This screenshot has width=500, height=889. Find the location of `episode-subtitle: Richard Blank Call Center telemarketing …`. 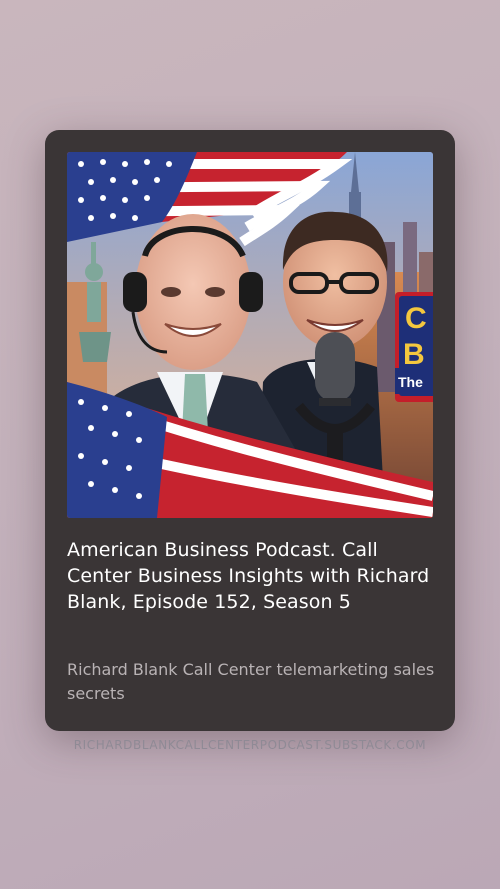

episode-subtitle: Richard Blank Call Center telemarketing … is located at coordinates (251, 681).